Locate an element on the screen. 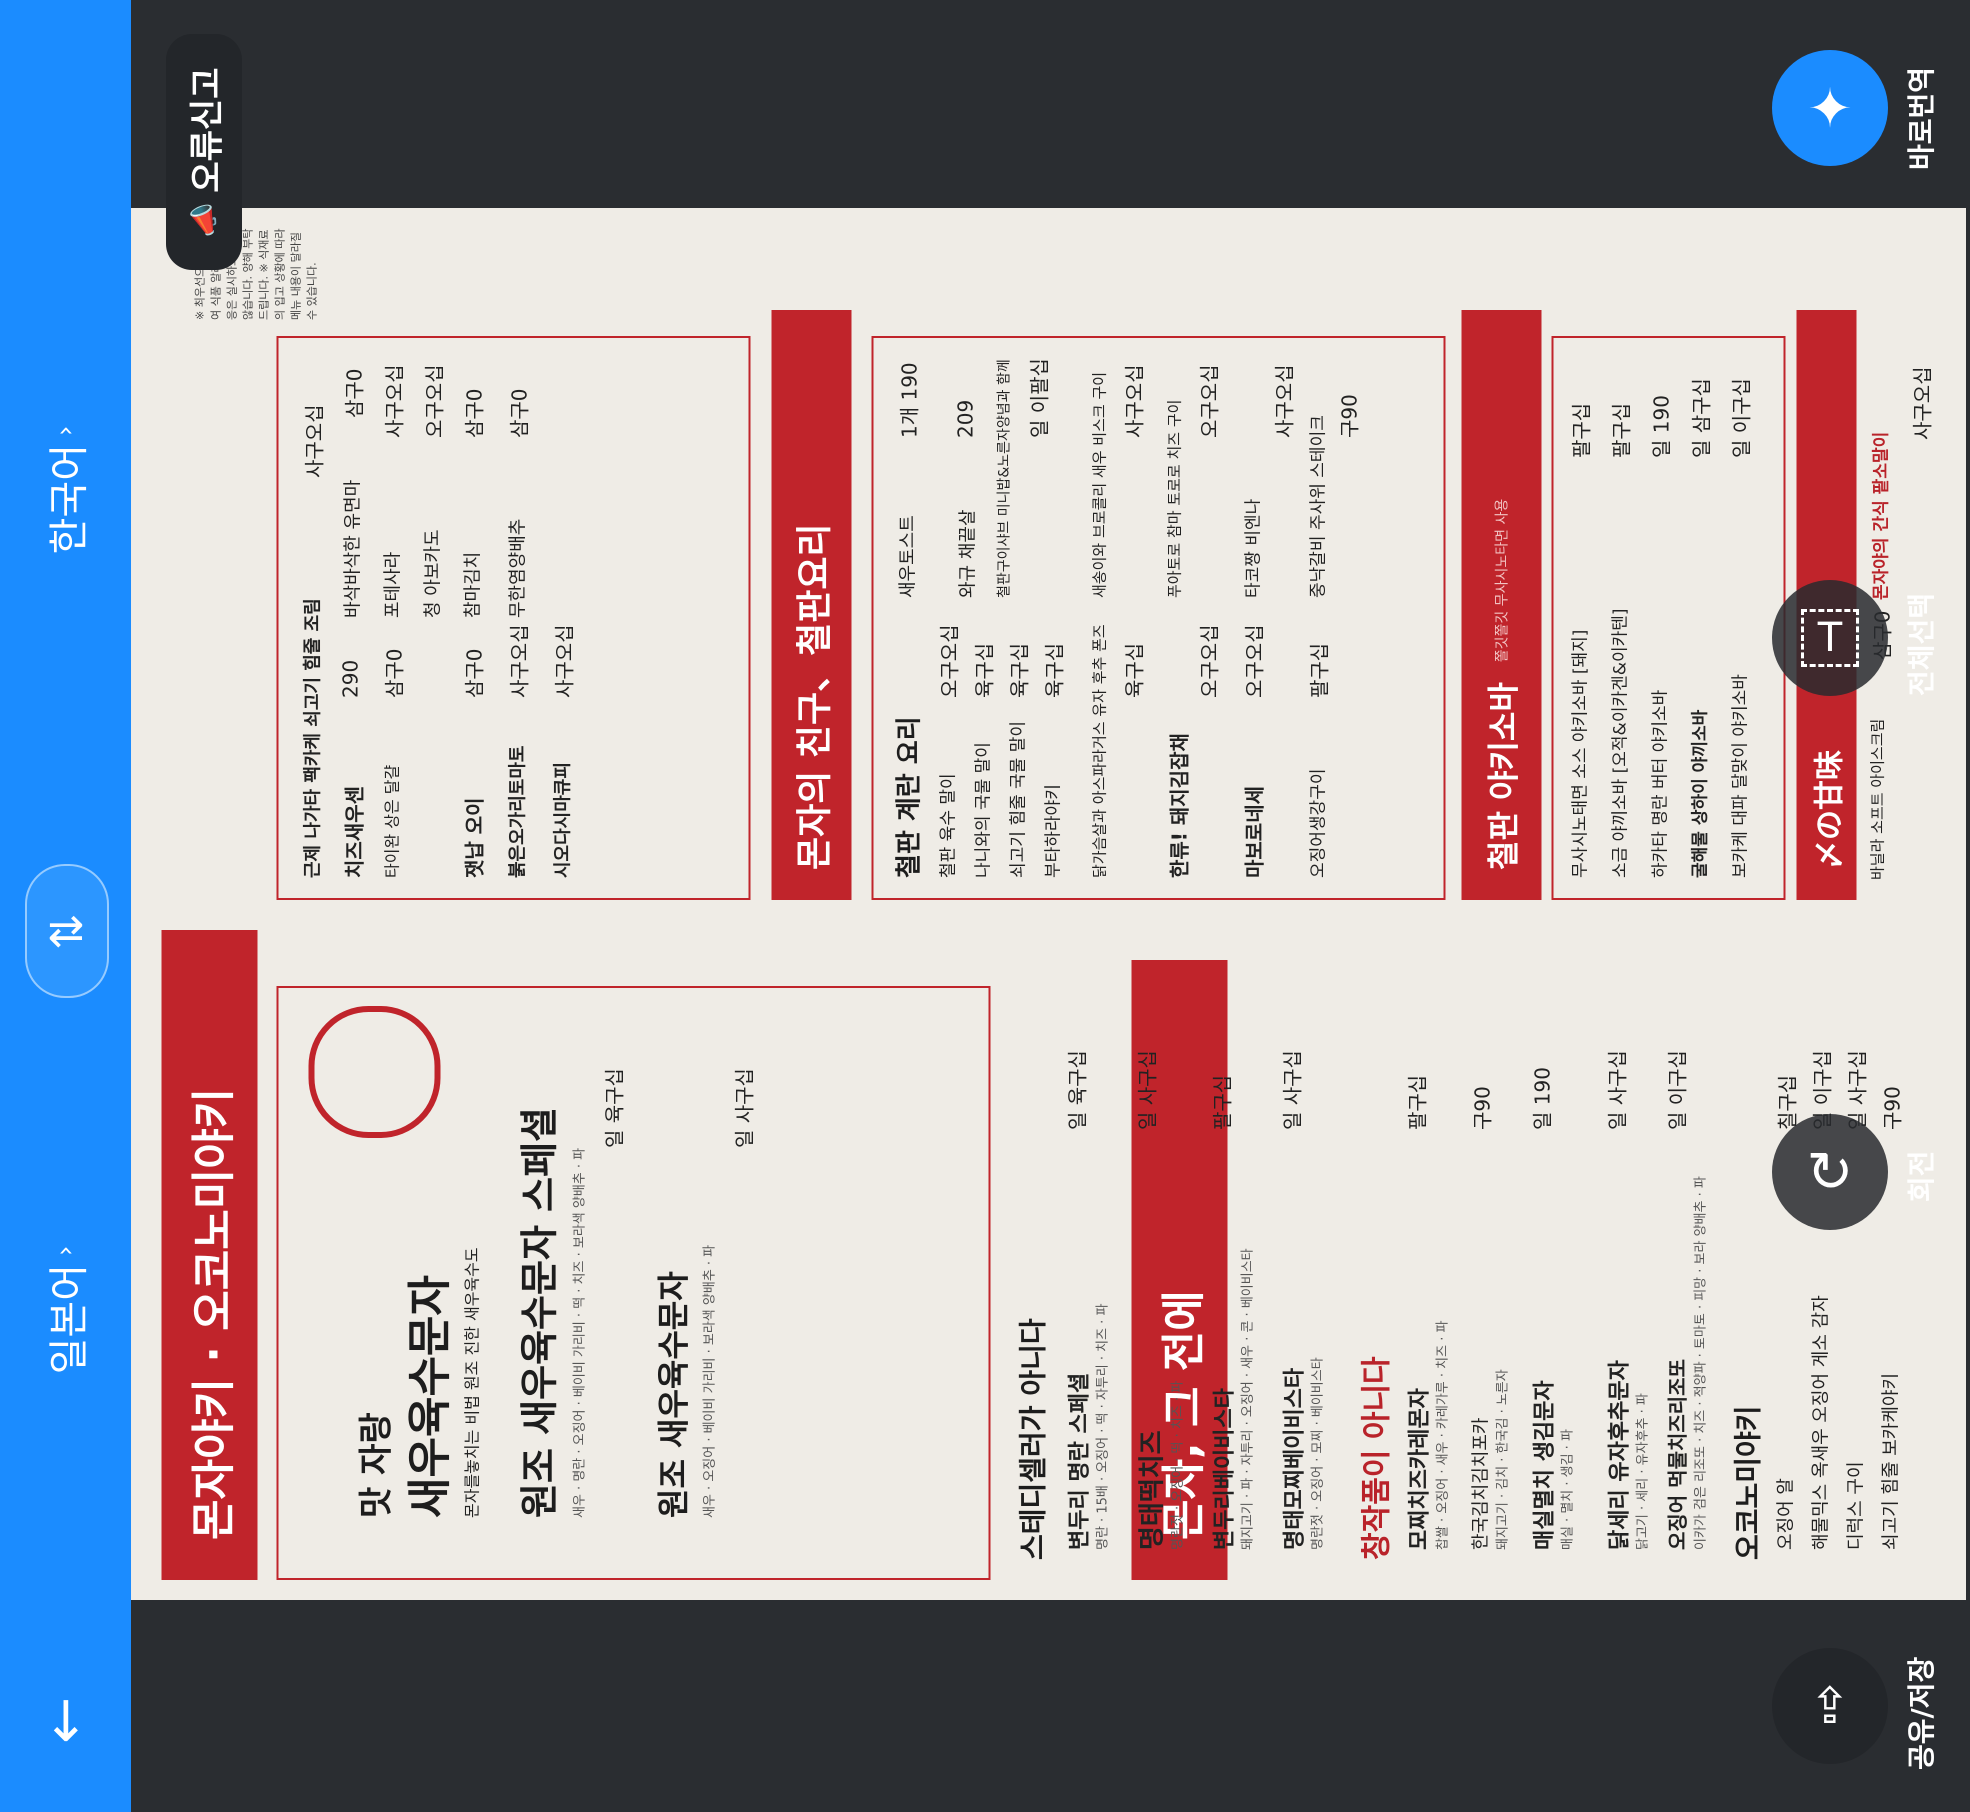 This screenshot has height=1812, width=1970. language-sidebar: 한국어 › ⇅ 일본어 › ↓ is located at coordinates (65, 906).